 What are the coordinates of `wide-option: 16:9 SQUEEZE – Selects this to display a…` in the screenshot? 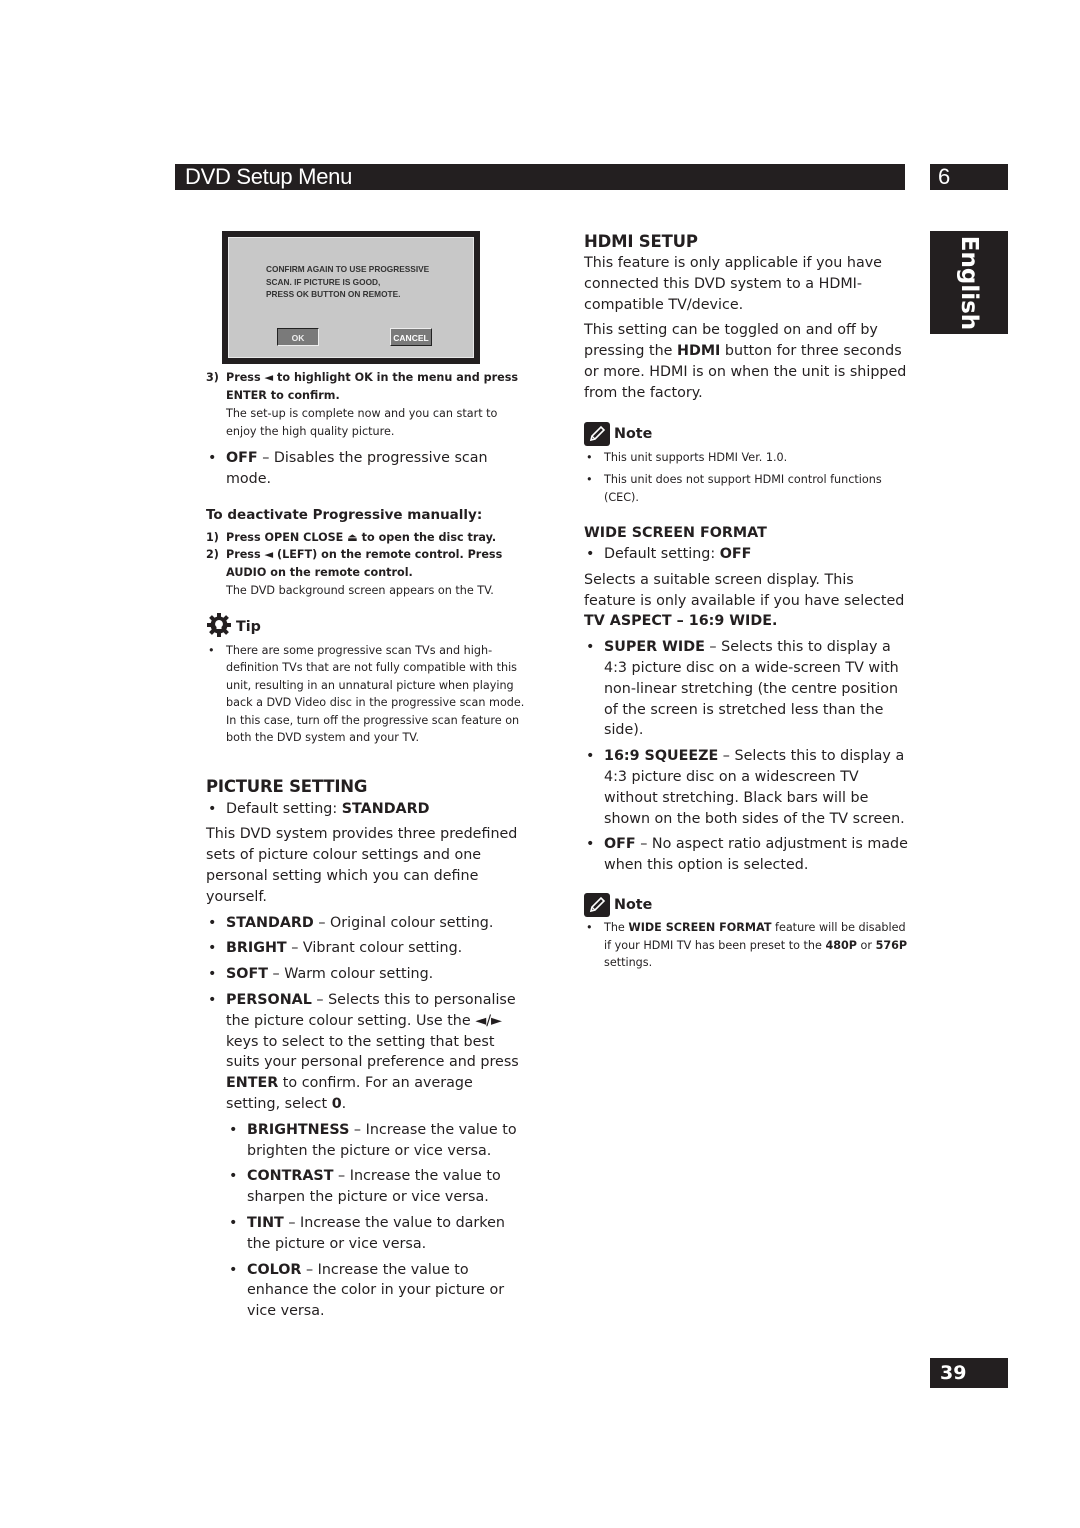 It's located at (746, 787).